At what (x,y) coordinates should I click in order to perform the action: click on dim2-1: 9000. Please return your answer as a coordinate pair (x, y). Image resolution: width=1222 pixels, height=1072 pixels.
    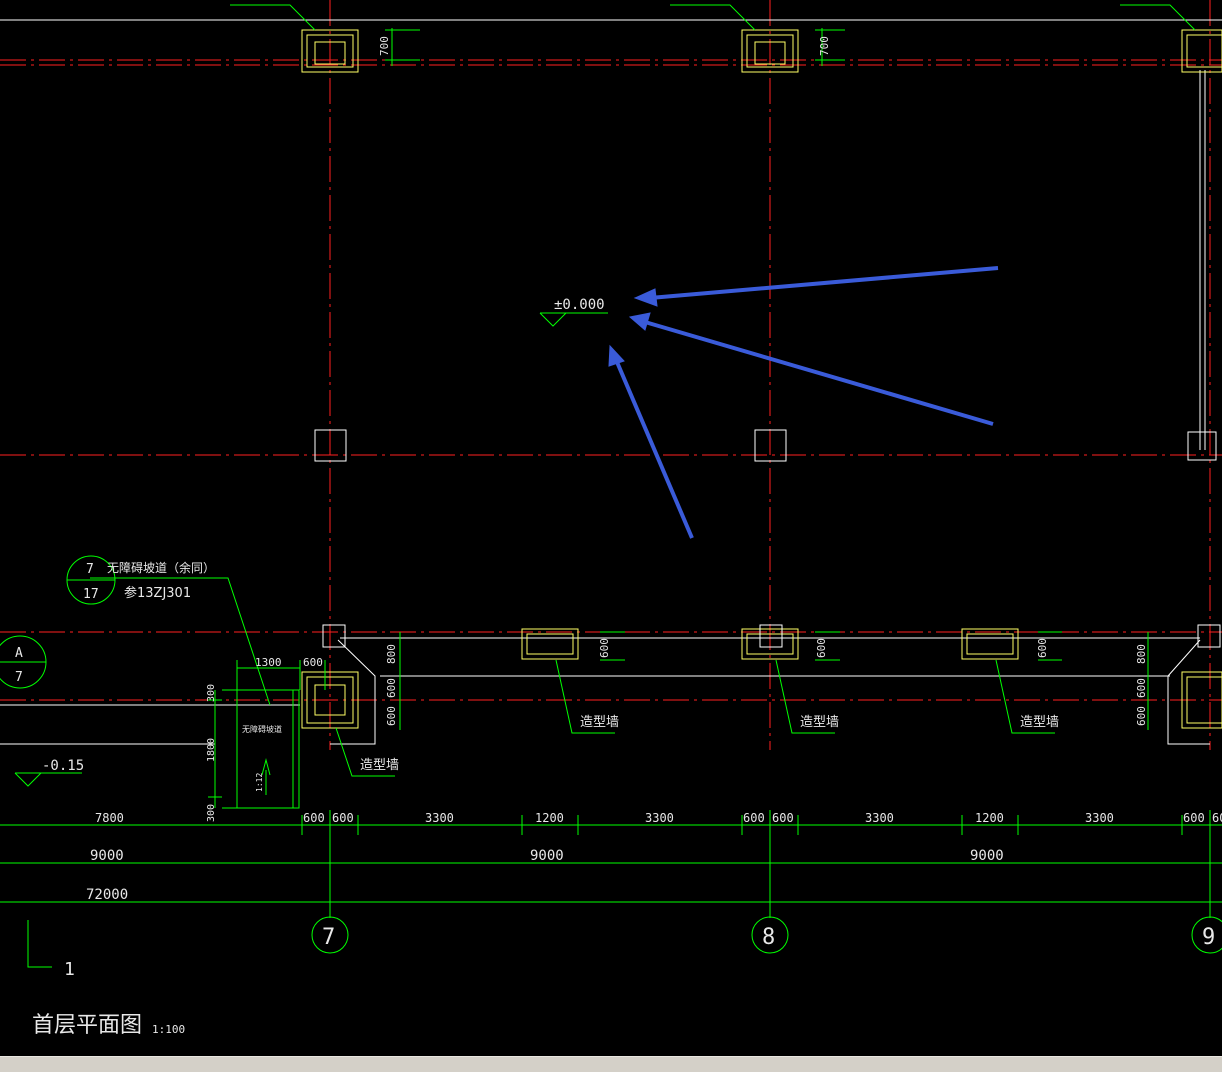
    Looking at the image, I should click on (107, 856).